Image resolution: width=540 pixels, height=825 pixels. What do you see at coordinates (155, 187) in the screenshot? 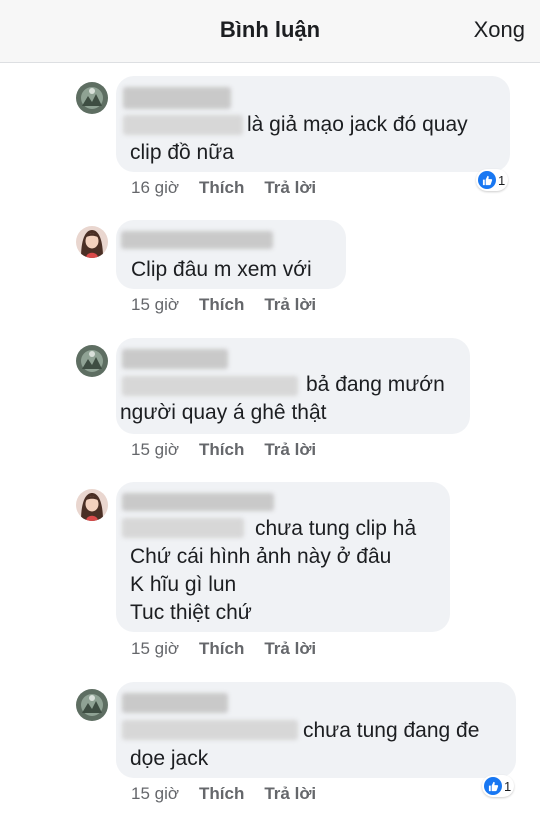
I see `comment-time: 16 giờ` at bounding box center [155, 187].